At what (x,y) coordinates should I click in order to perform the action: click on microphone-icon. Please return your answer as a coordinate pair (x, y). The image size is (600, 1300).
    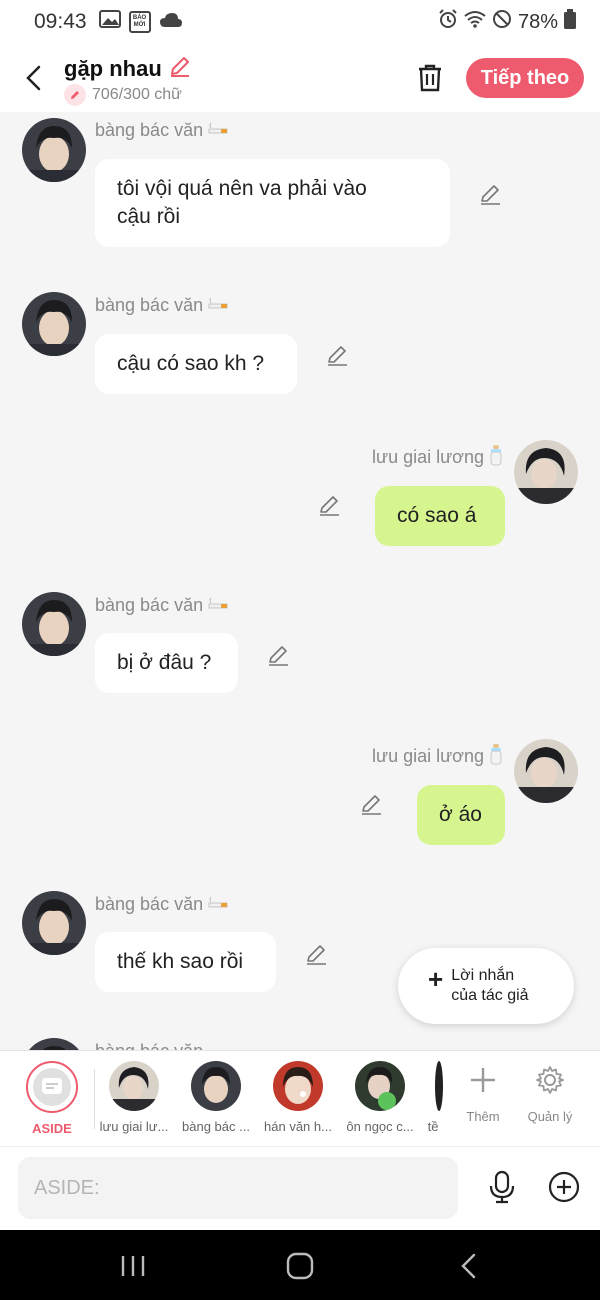
    Looking at the image, I should click on (502, 1187).